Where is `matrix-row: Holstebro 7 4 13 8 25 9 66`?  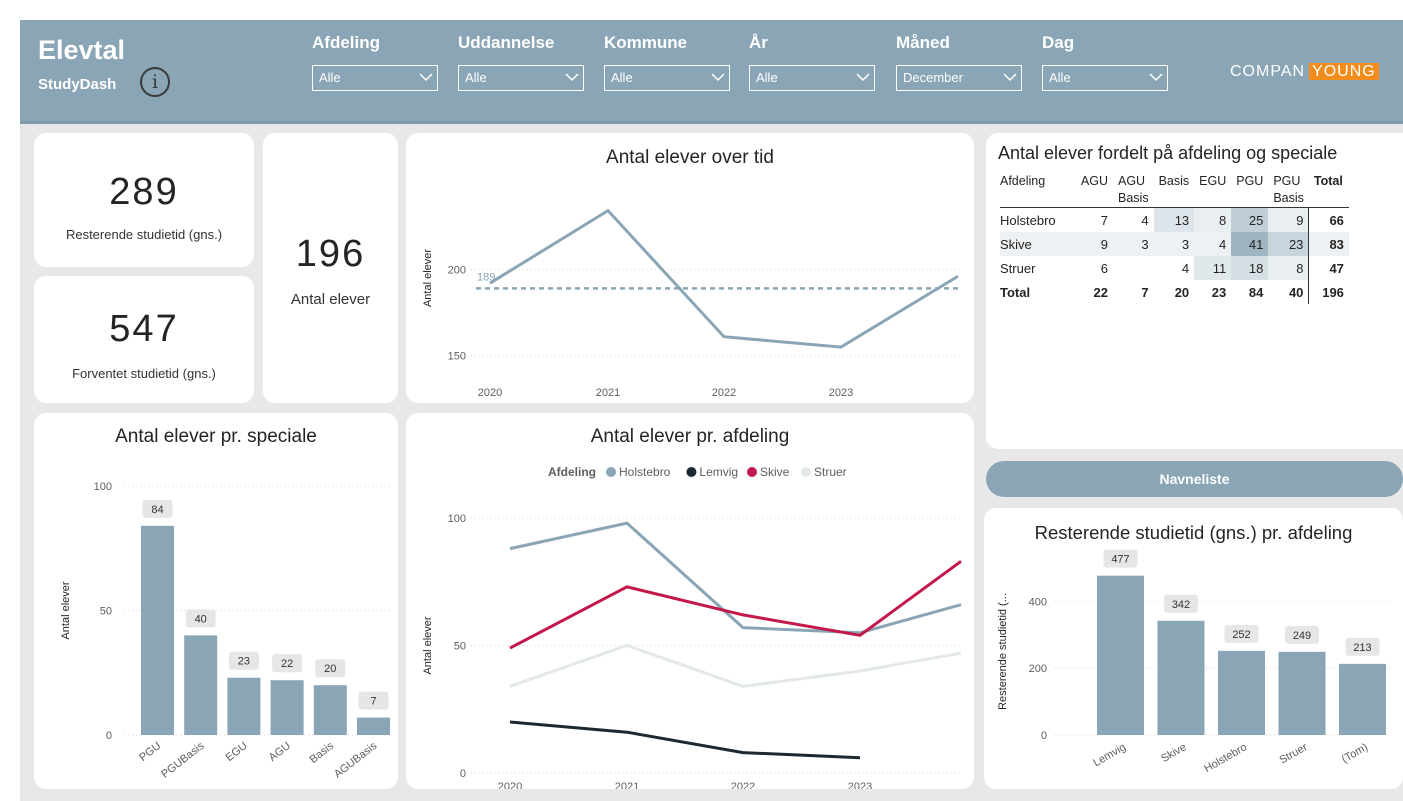 matrix-row: Holstebro 7 4 13 8 25 9 66 is located at coordinates (1174, 219).